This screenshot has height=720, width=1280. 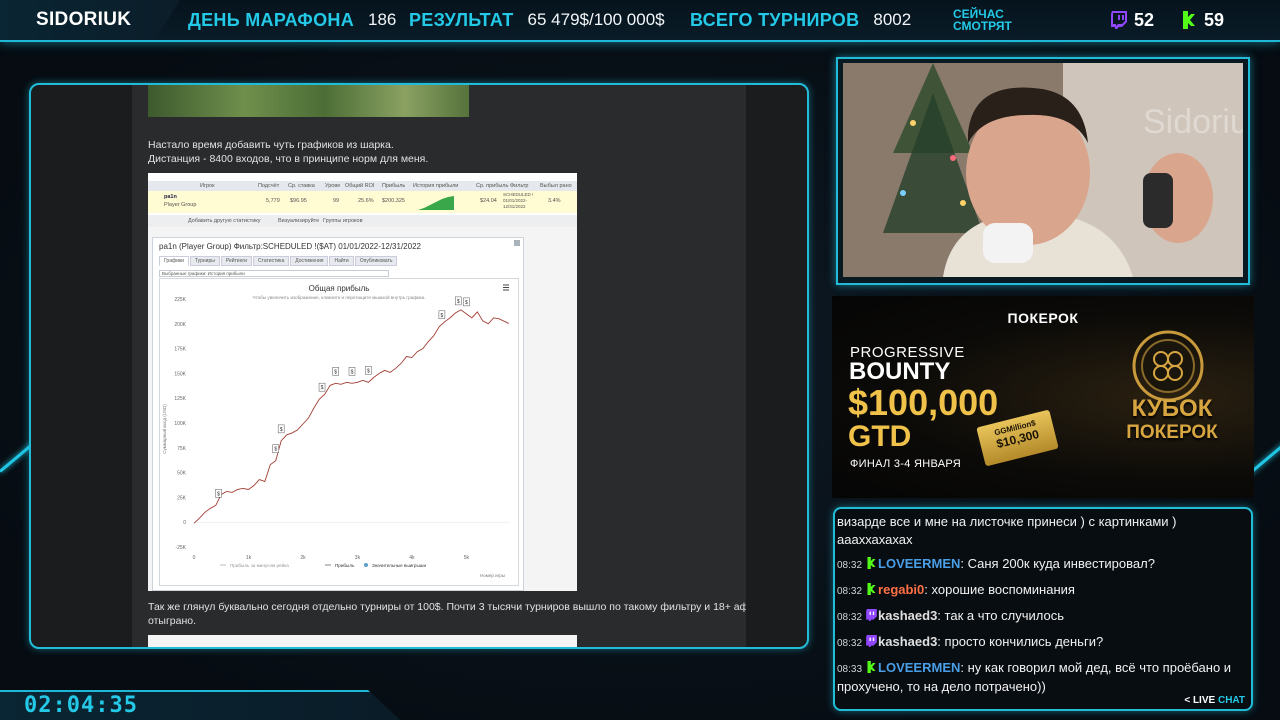 I want to click on legend-swatch, so click(x=366, y=565).